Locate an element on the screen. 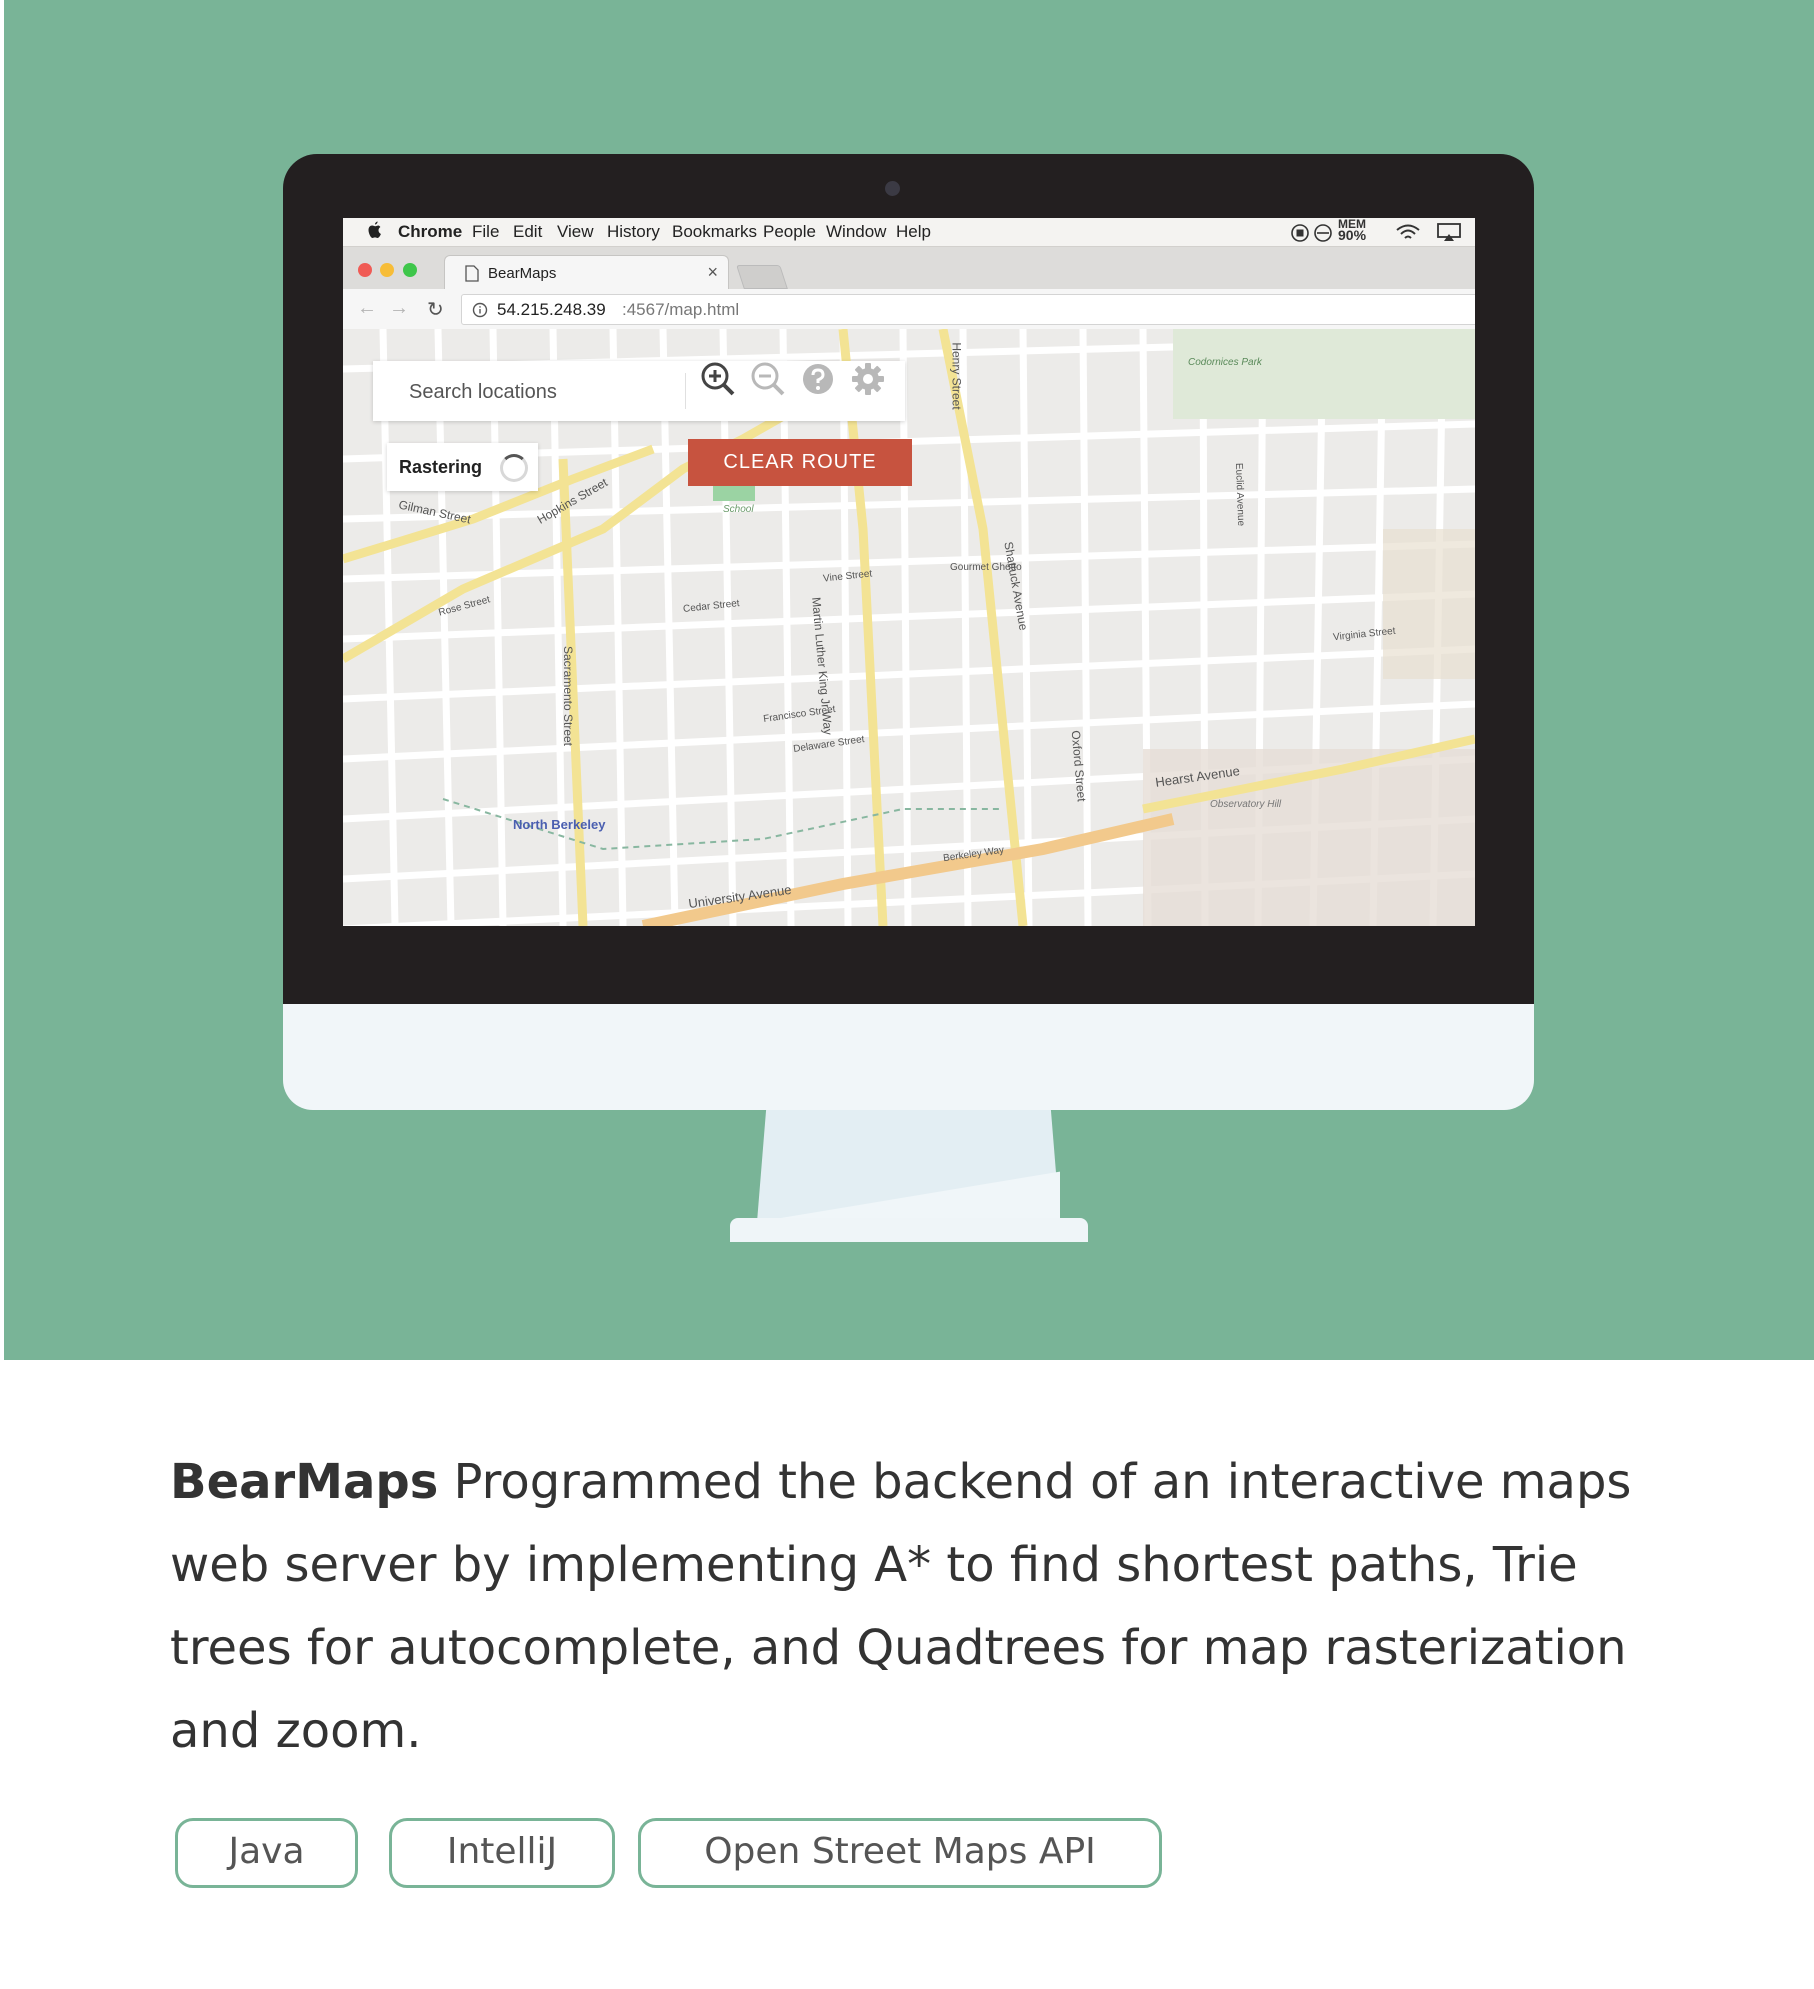  gear-icon is located at coordinates (868, 379).